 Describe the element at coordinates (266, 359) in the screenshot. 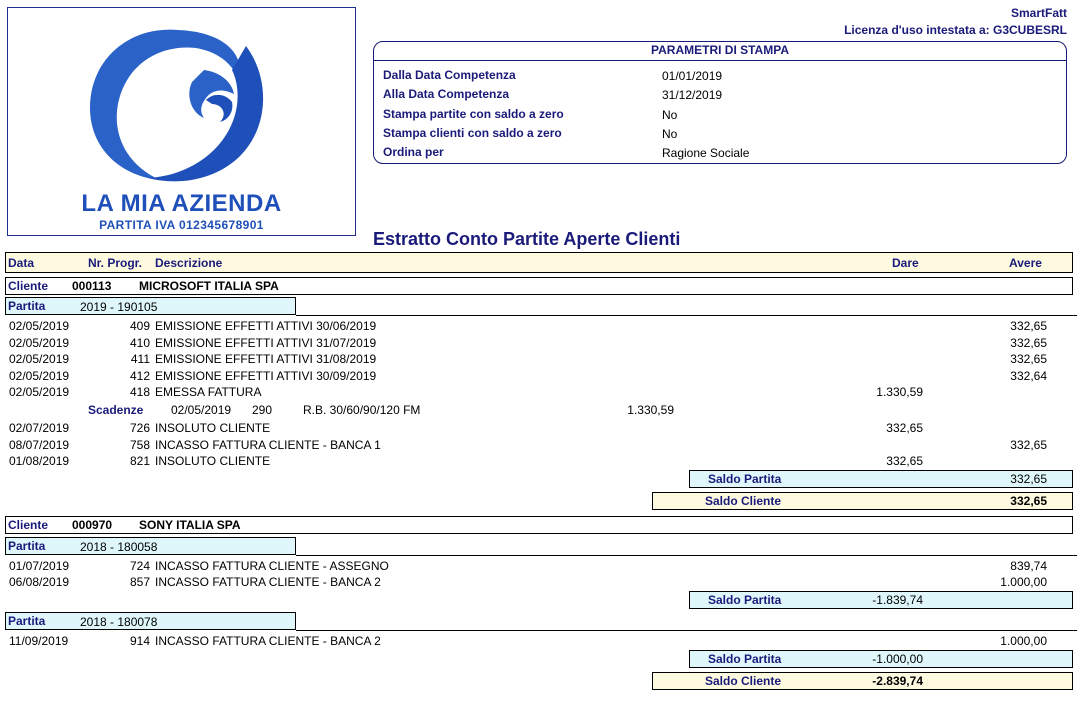

I see `movement-desc: EMISSIONE EFFETTI ATTIVI 31/08/2019` at that location.